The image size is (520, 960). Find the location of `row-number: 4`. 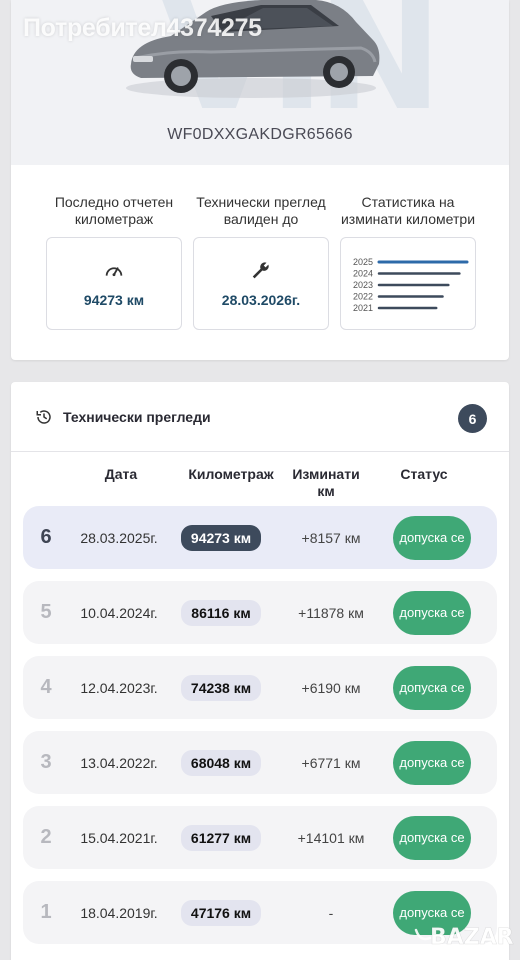

row-number: 4 is located at coordinates (46, 687).